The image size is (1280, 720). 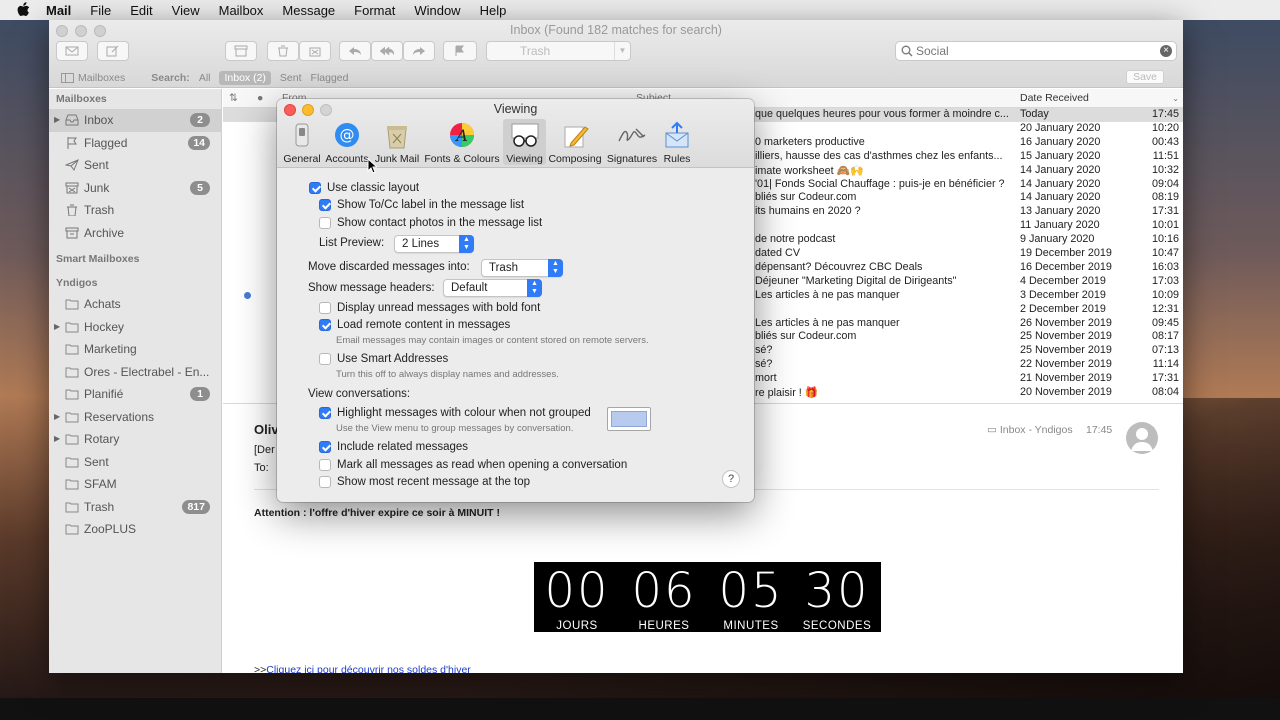 What do you see at coordinates (1166, 51) in the screenshot?
I see `clear-search-icon: ×` at bounding box center [1166, 51].